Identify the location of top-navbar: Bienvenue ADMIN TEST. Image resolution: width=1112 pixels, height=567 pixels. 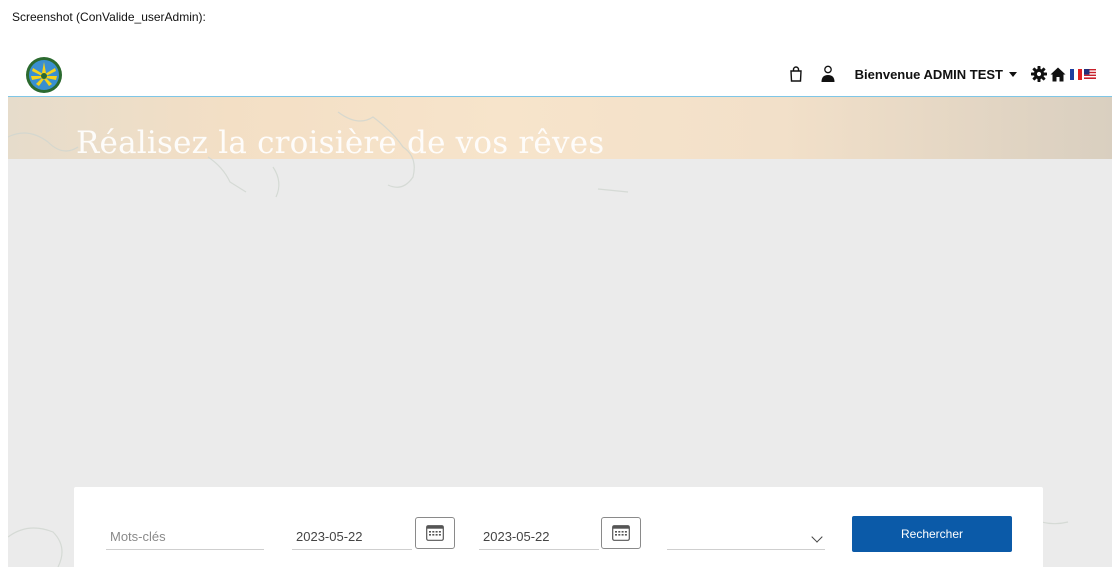
(560, 73).